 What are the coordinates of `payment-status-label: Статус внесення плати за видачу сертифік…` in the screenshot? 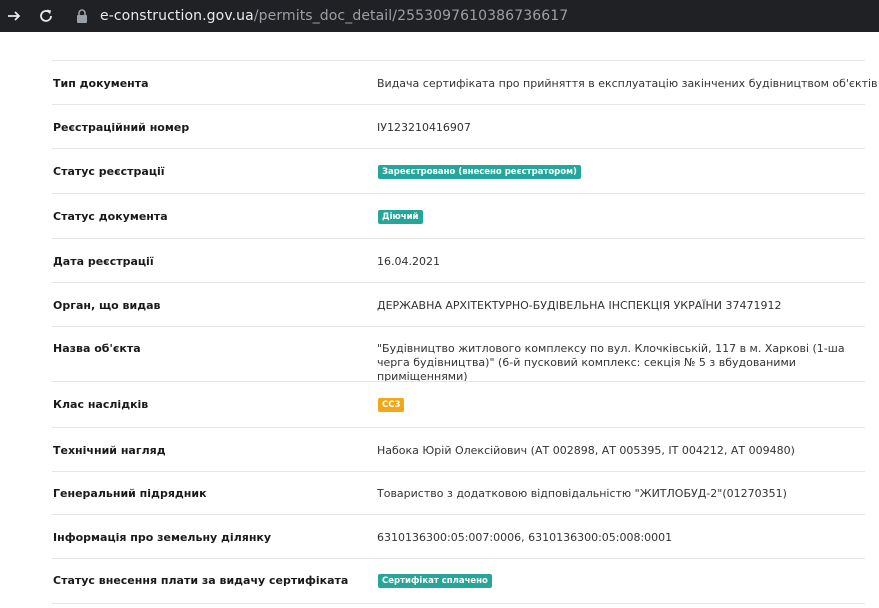 It's located at (201, 580).